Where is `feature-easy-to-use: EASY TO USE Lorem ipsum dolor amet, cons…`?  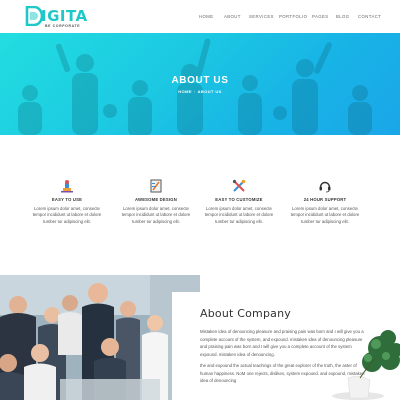 feature-easy-to-use: EASY TO USE Lorem ipsum dolor amet, cons… is located at coordinates (67, 202).